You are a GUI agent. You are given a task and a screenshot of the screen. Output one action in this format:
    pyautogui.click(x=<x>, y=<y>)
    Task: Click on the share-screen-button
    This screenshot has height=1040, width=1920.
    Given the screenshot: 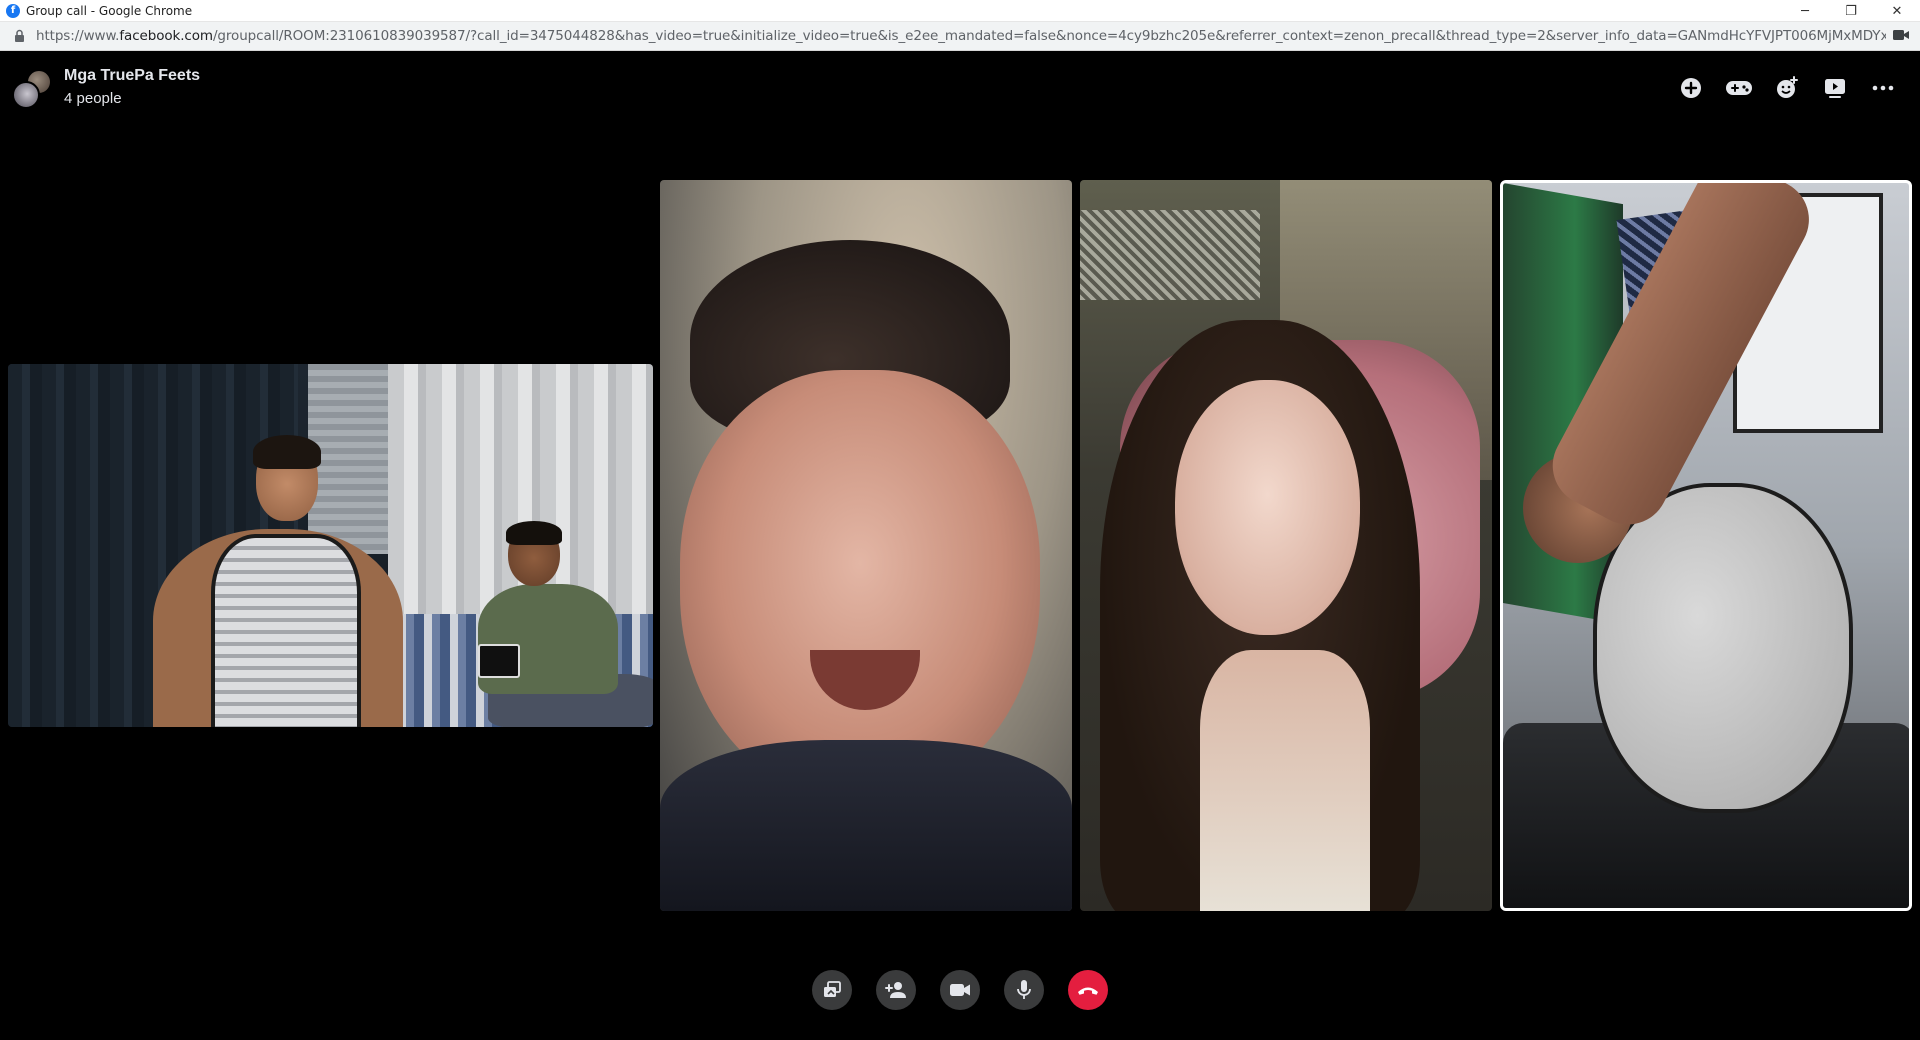 What is the action you would take?
    pyautogui.click(x=832, y=990)
    